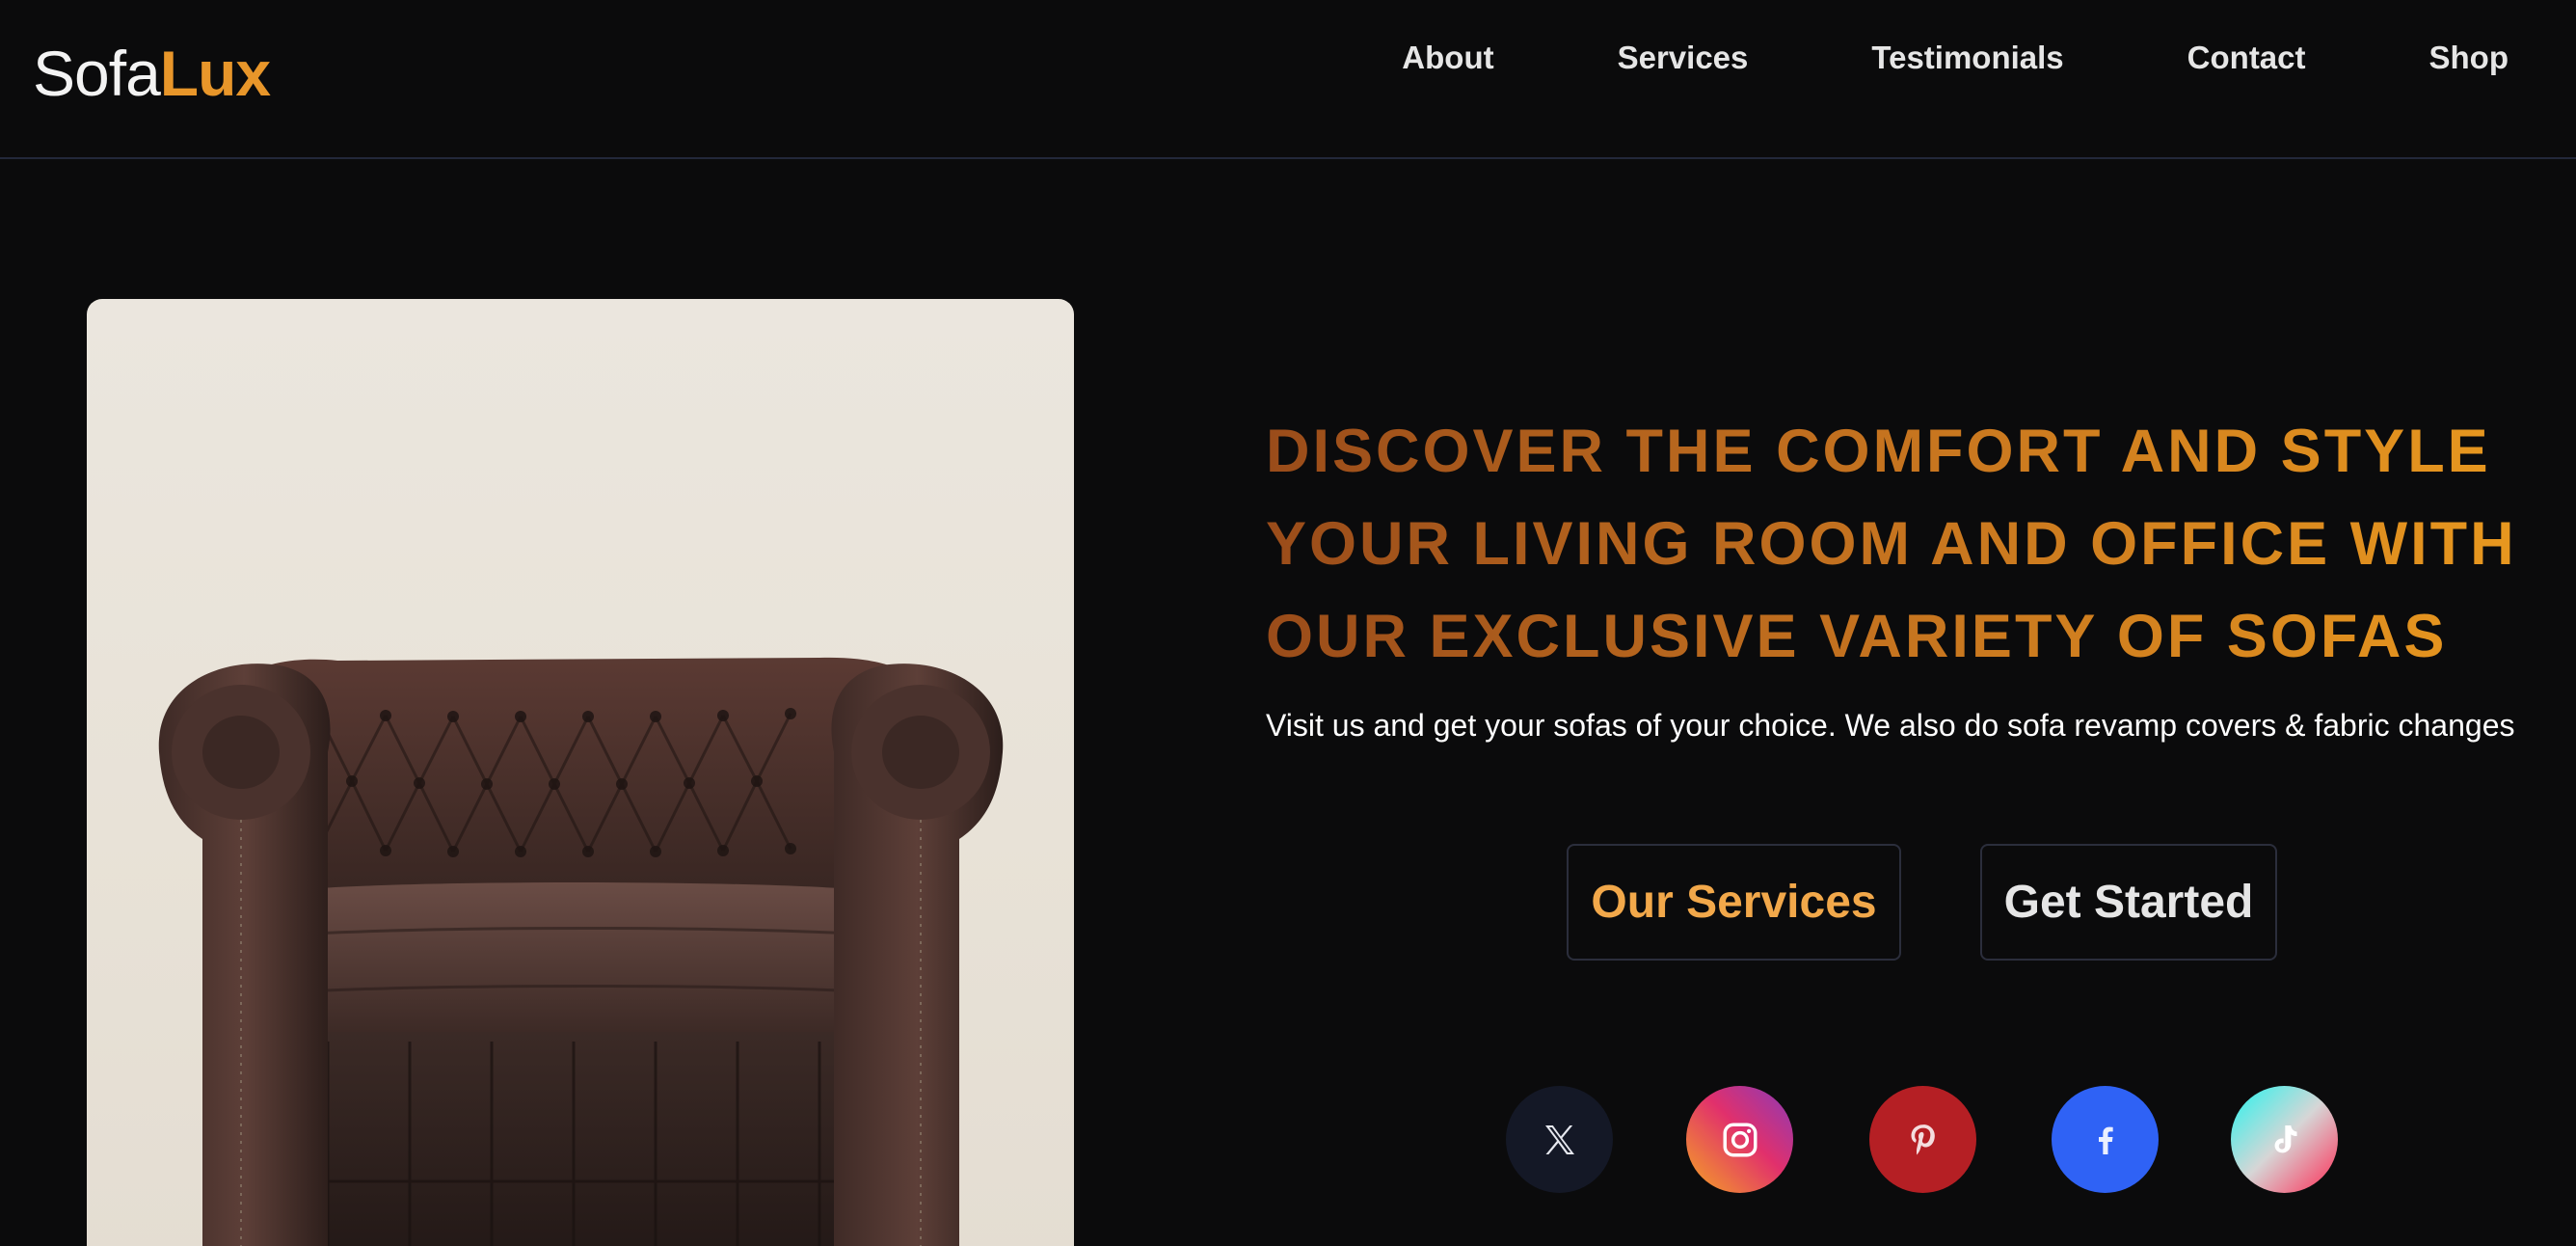 The height and width of the screenshot is (1246, 2576). Describe the element at coordinates (1879, 452) in the screenshot. I see `hero-headline-line-1: DISCOVER THE COMFORT AND STYLE` at that location.